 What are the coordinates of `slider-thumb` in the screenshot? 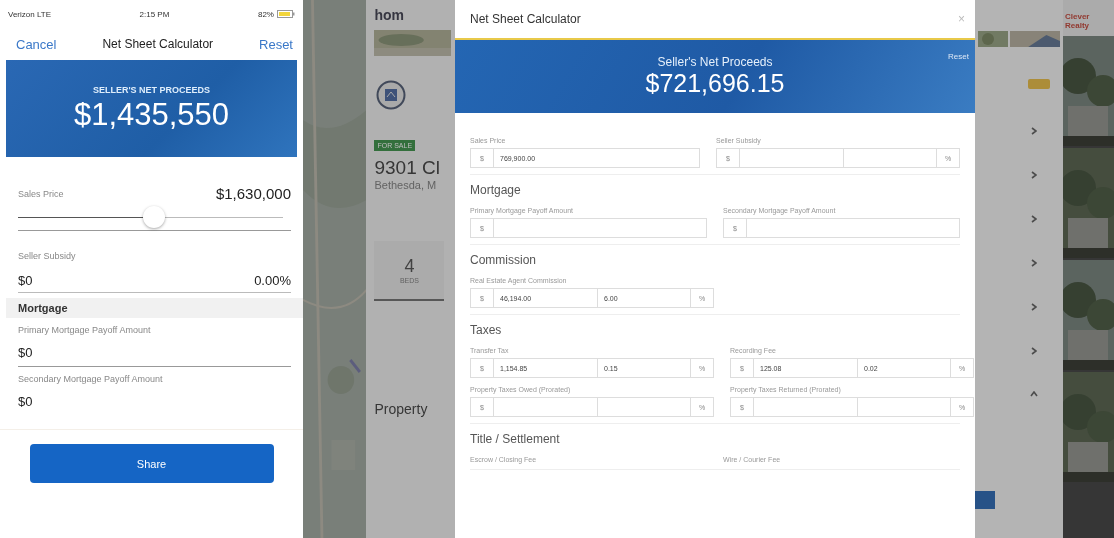 It's located at (153, 217).